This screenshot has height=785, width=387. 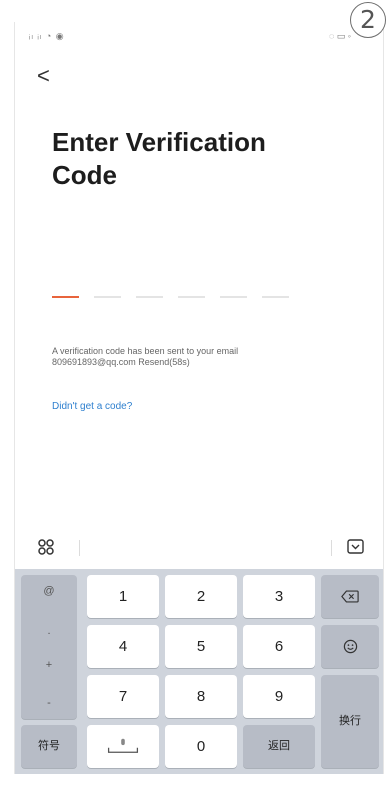 What do you see at coordinates (202, 159) in the screenshot?
I see `page-title: Enter Verification Code` at bounding box center [202, 159].